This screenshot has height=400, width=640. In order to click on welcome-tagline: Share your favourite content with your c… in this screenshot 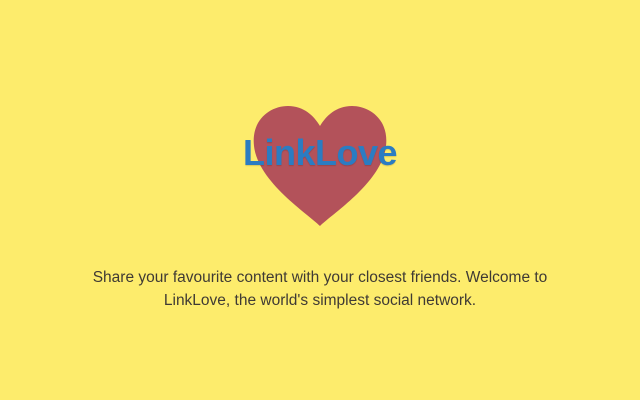, I will do `click(320, 289)`.